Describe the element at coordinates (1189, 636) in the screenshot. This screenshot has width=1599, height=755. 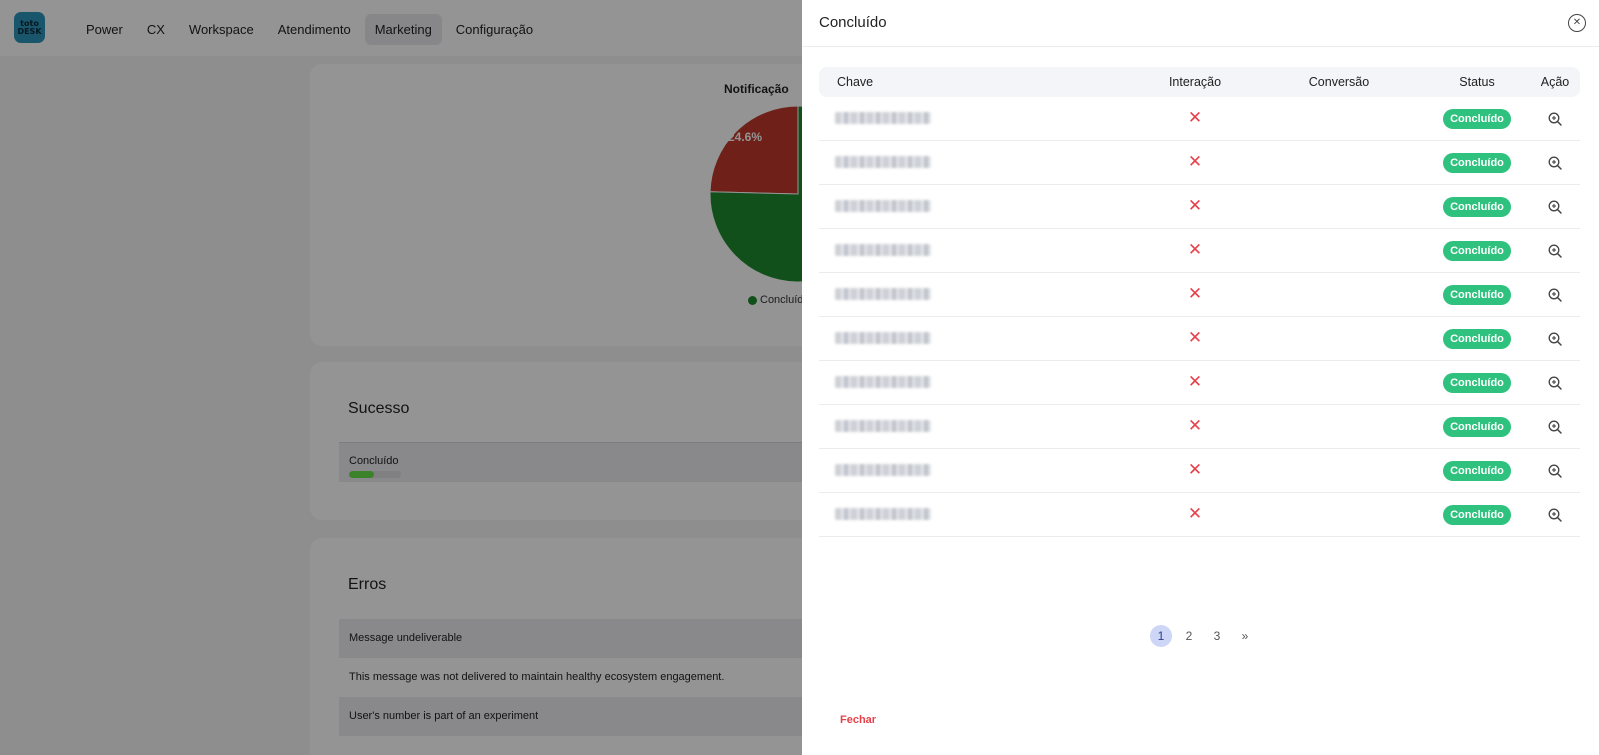
I see `page-button-2: 2` at that location.